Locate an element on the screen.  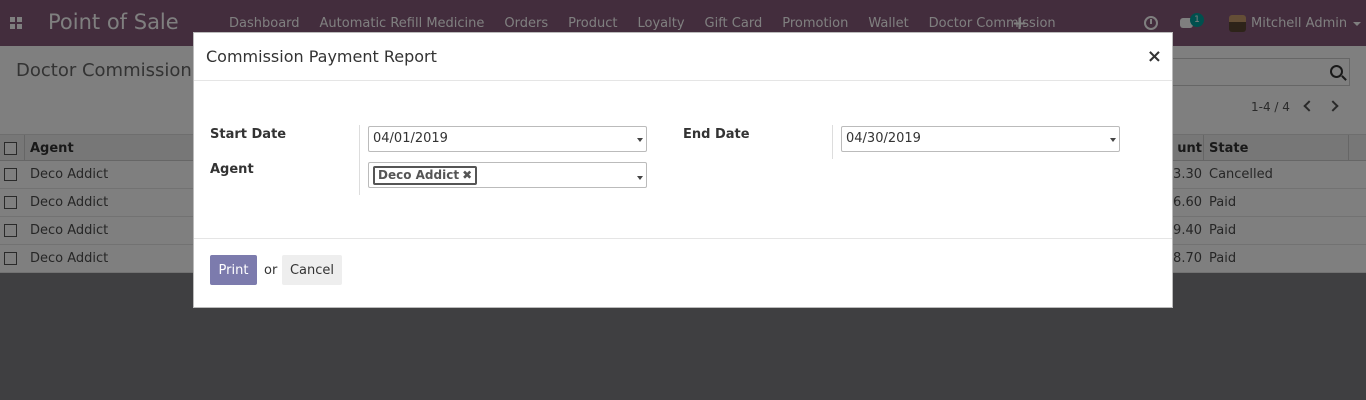
agent-many2many-field: Deco Addict ✖ is located at coordinates (507, 175).